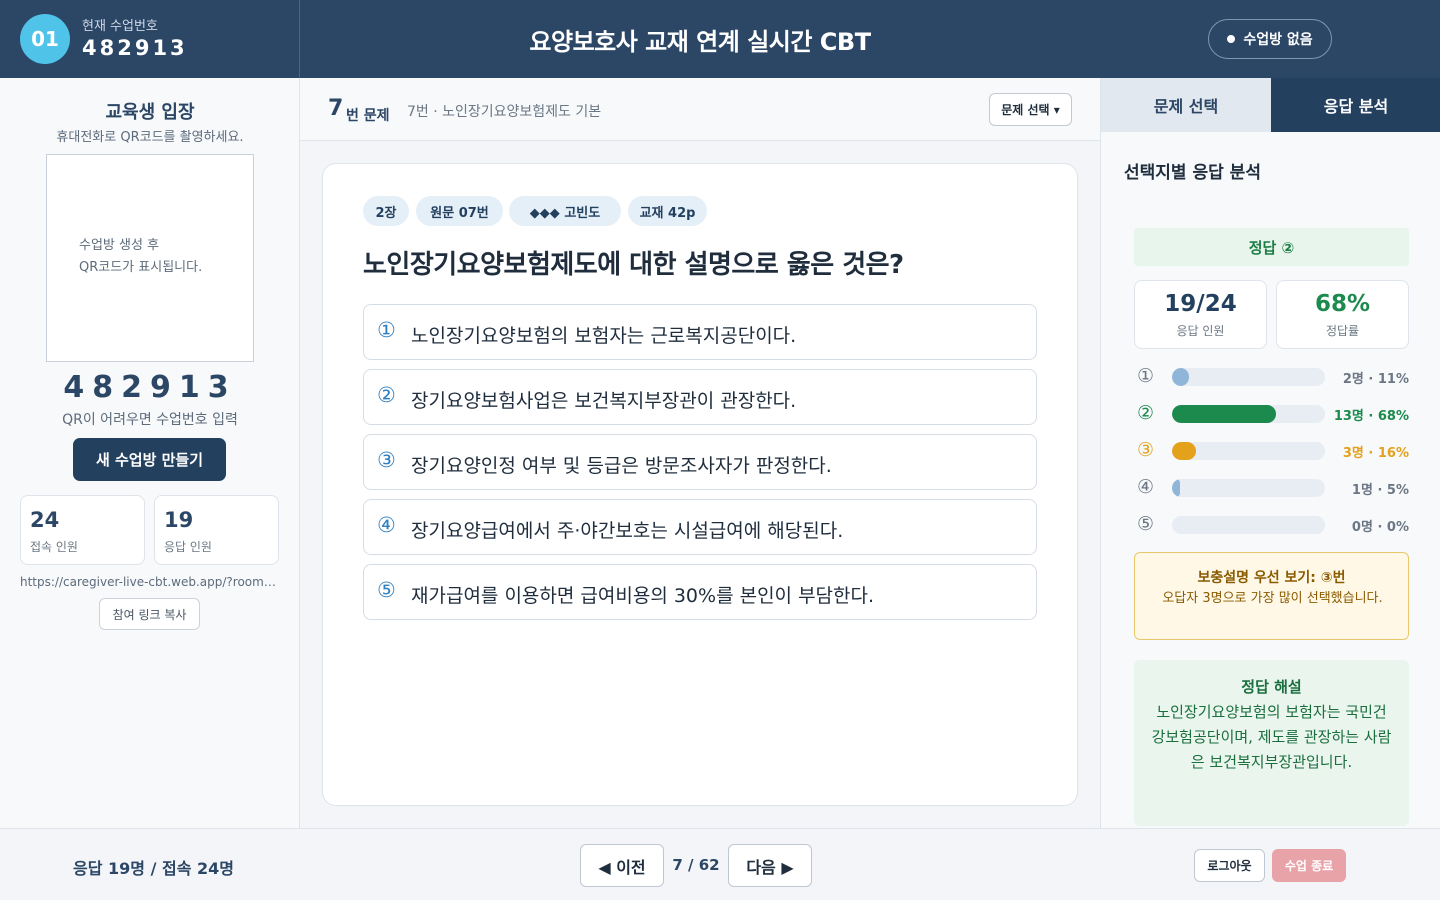  Describe the element at coordinates (1271, 687) in the screenshot. I see `explanation-title: 정답 해설` at that location.